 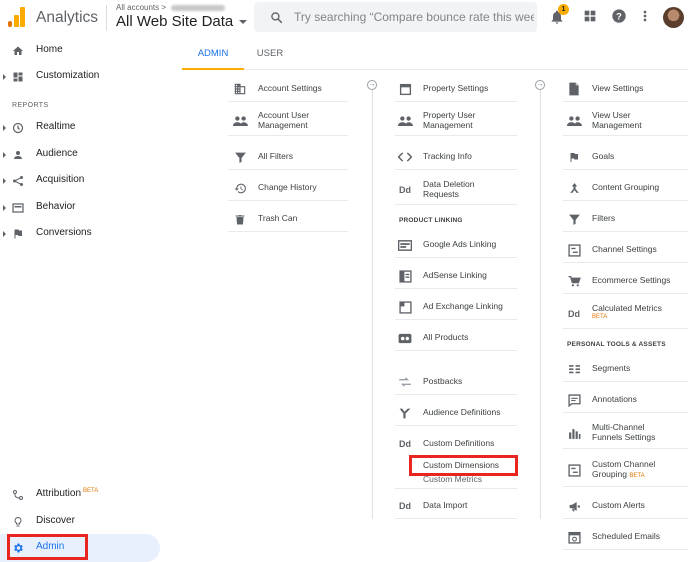 I want to click on content-grouping-icon, so click(x=574, y=188).